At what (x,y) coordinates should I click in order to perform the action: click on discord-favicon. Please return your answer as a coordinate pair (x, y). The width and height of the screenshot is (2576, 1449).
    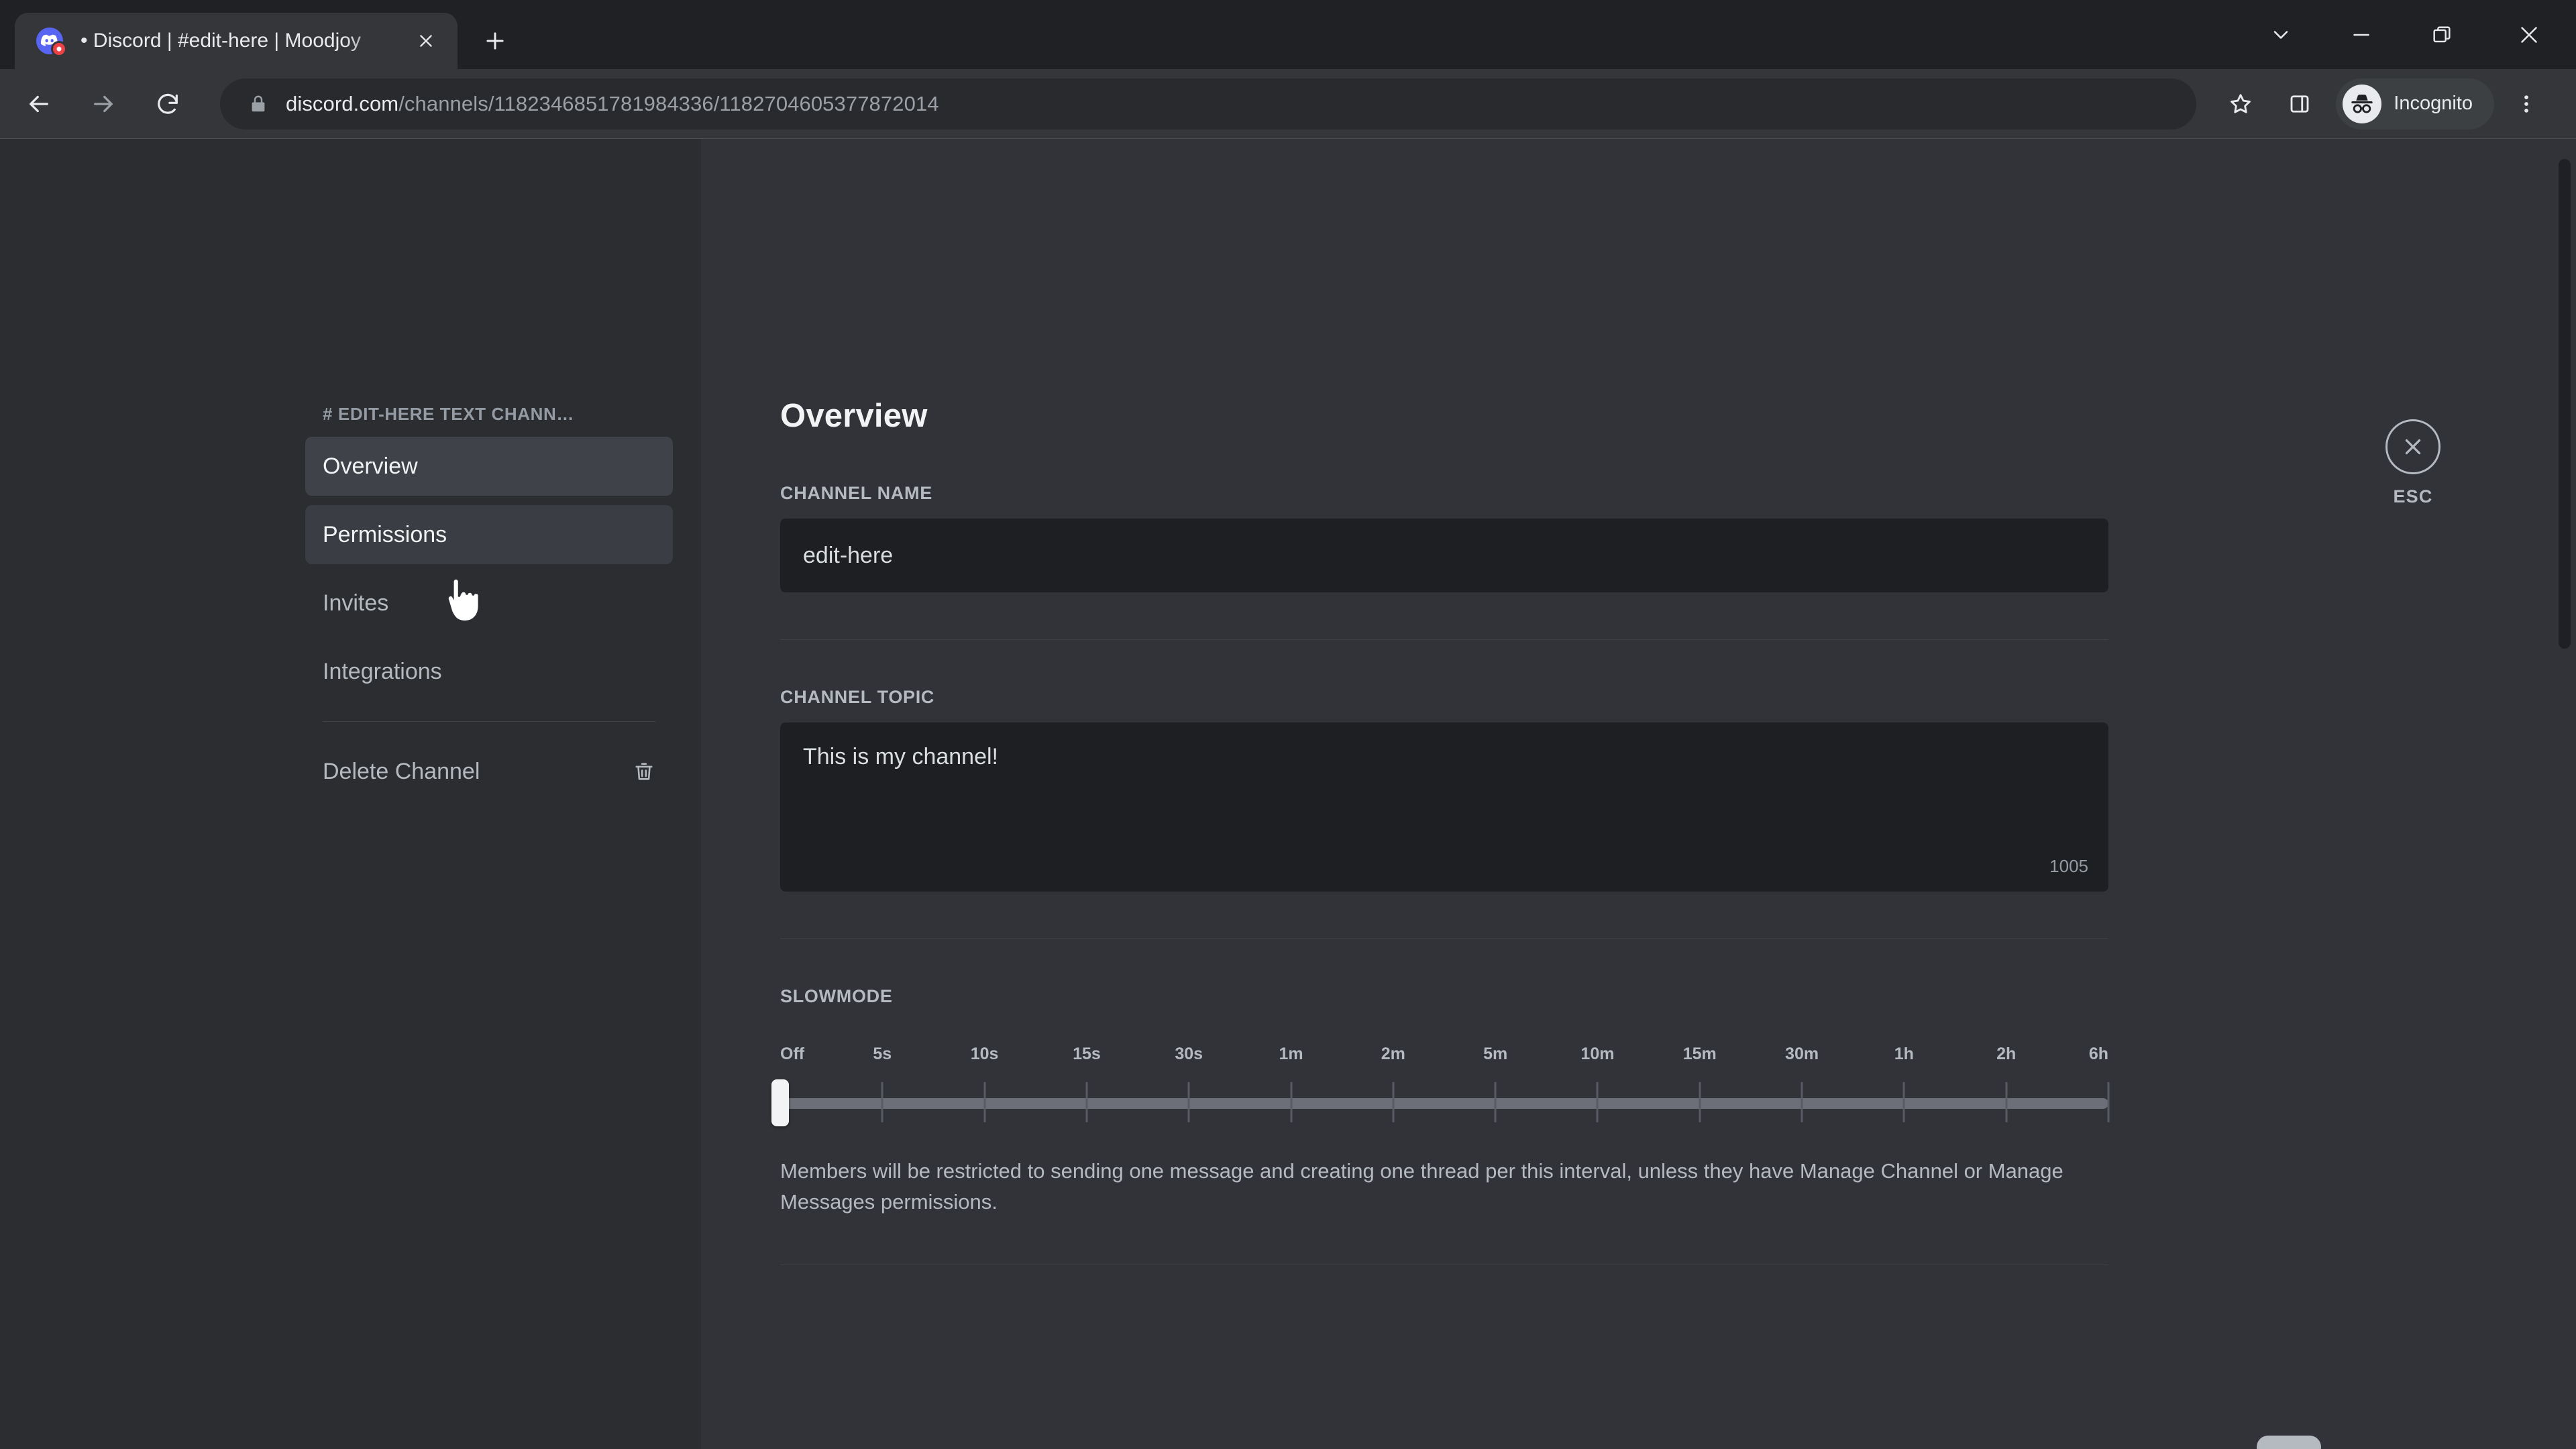
    Looking at the image, I should click on (51, 41).